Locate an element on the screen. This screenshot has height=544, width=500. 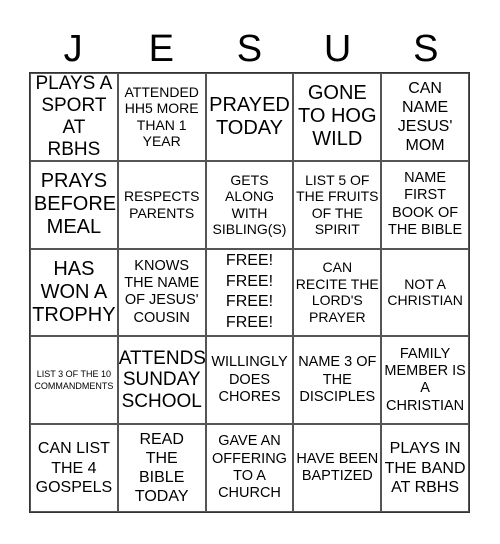
bingo-cell: GONE TO HOG WILD is located at coordinates (337, 117).